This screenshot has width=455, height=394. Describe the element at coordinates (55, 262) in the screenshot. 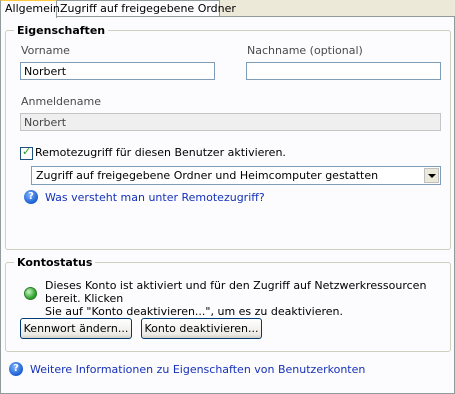

I see `account-status-legend: Kontostatus` at that location.